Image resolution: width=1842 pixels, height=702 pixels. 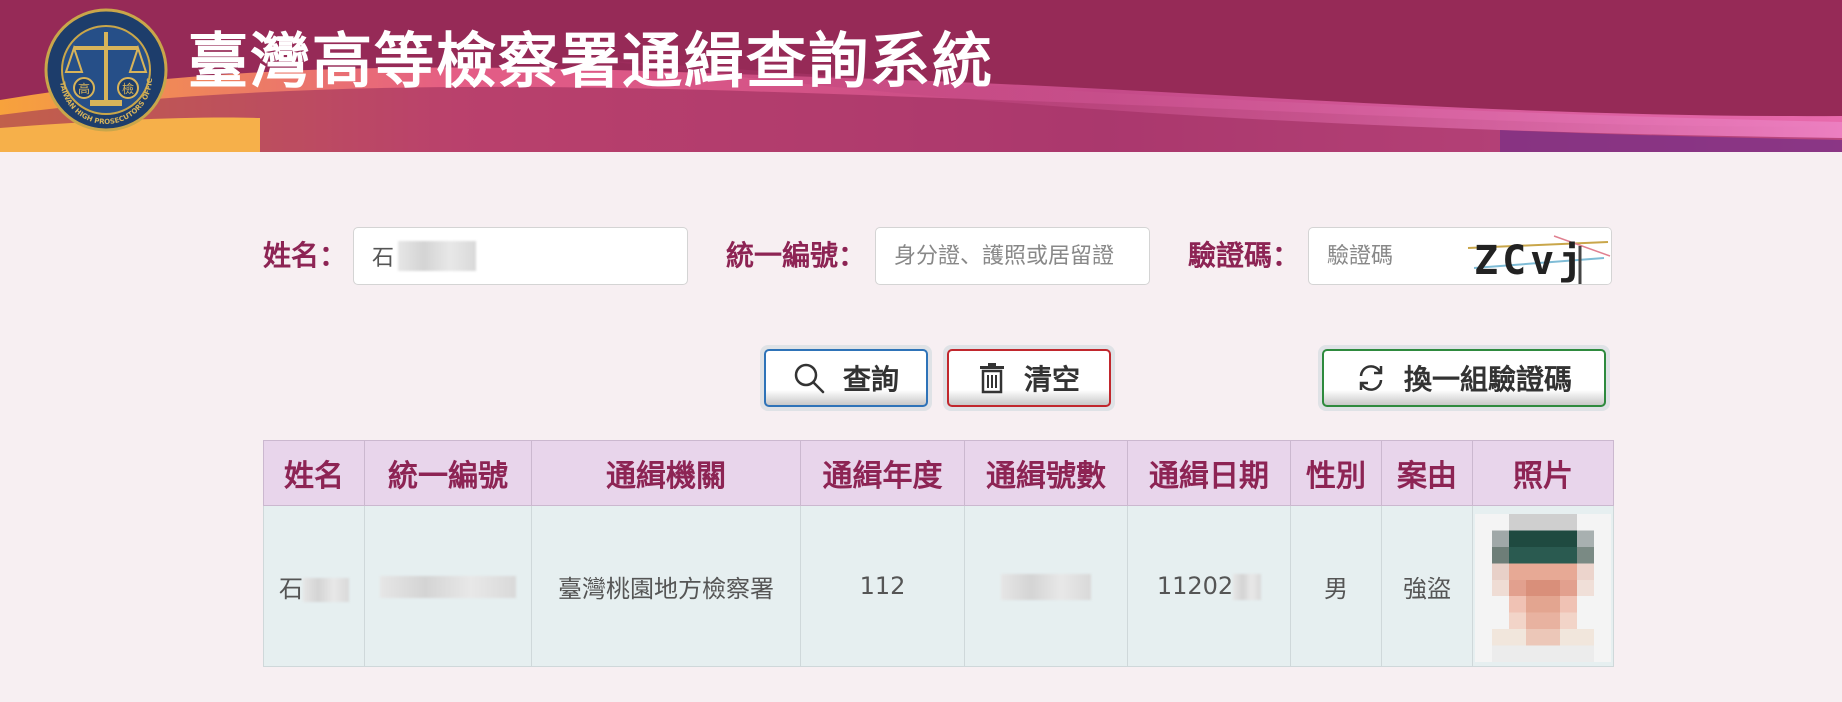 I want to click on search-button-label: 查詢, so click(x=870, y=379).